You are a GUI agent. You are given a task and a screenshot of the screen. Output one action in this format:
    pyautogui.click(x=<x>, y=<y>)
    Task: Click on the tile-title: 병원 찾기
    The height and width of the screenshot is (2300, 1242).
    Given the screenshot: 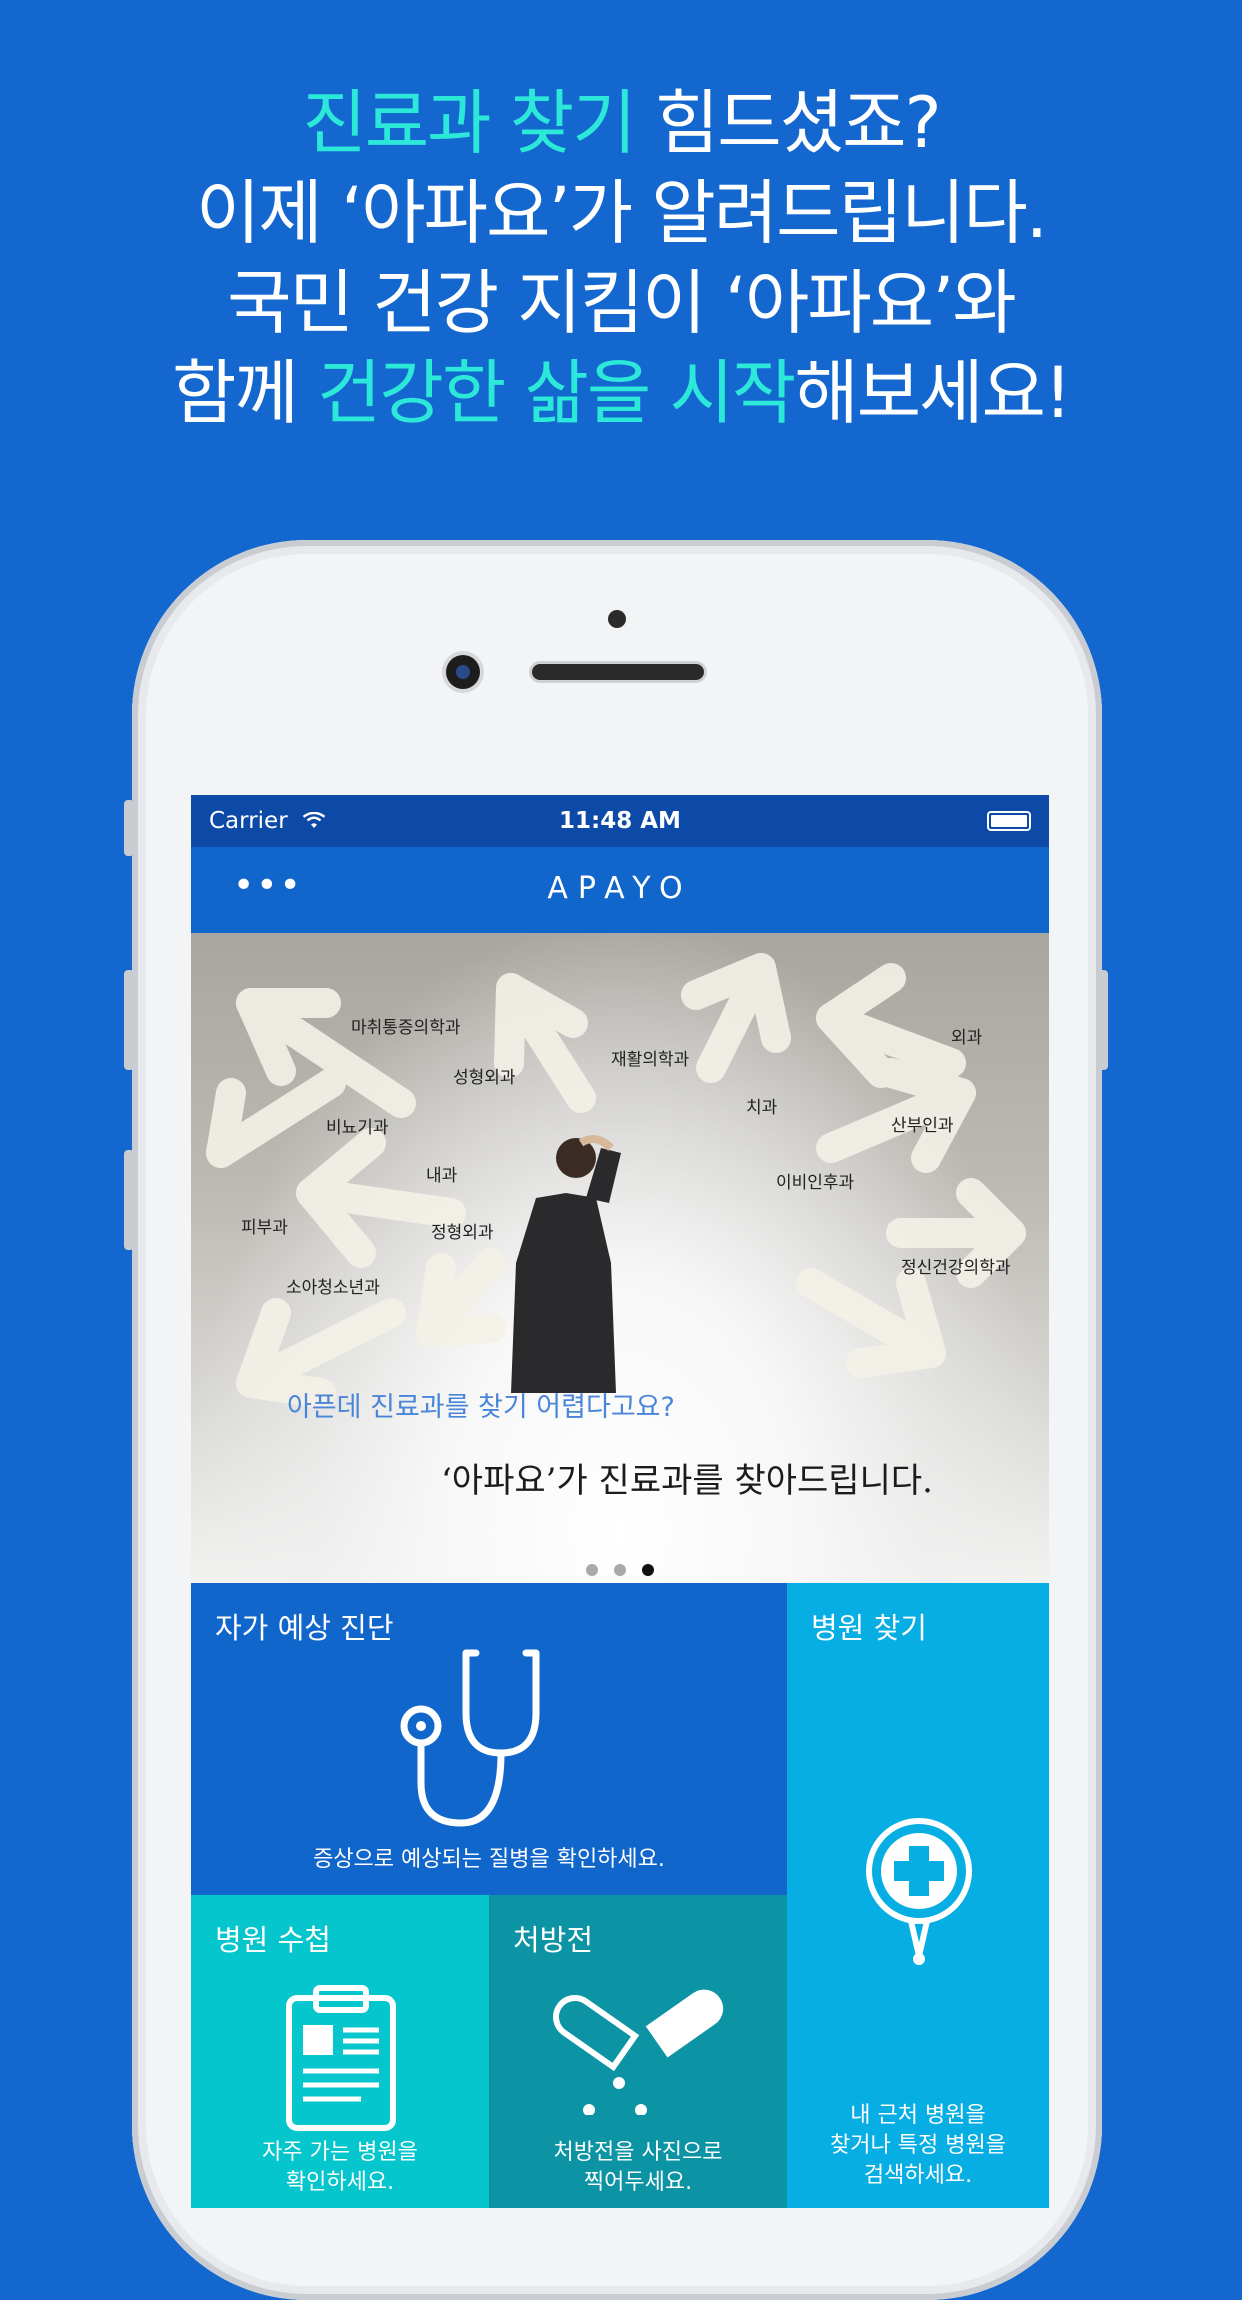 What is the action you would take?
    pyautogui.click(x=869, y=1628)
    